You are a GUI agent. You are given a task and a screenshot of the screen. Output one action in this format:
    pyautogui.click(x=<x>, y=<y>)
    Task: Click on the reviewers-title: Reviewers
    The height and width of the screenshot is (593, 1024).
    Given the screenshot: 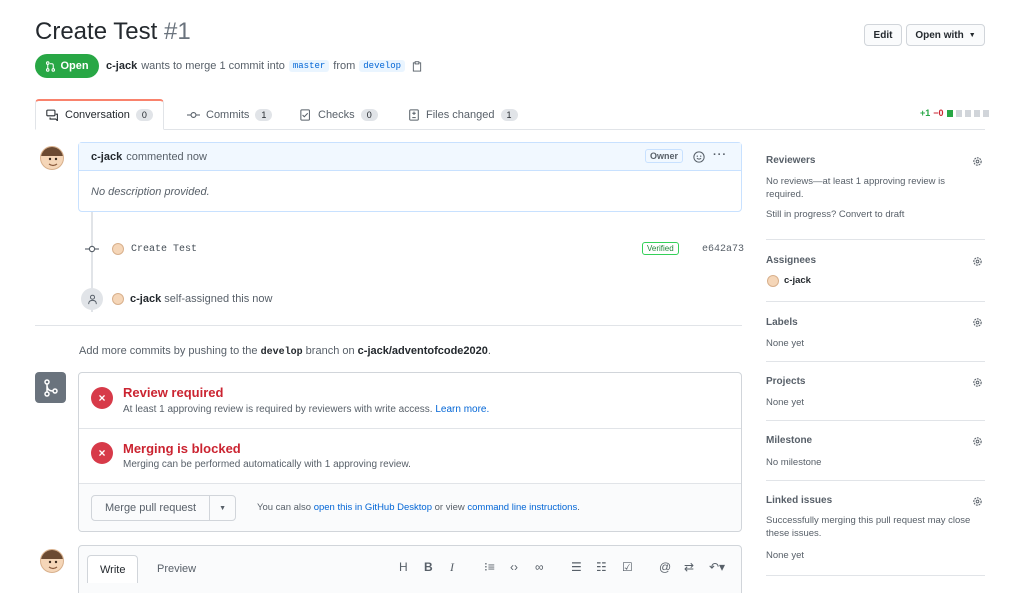 What is the action you would take?
    pyautogui.click(x=790, y=160)
    